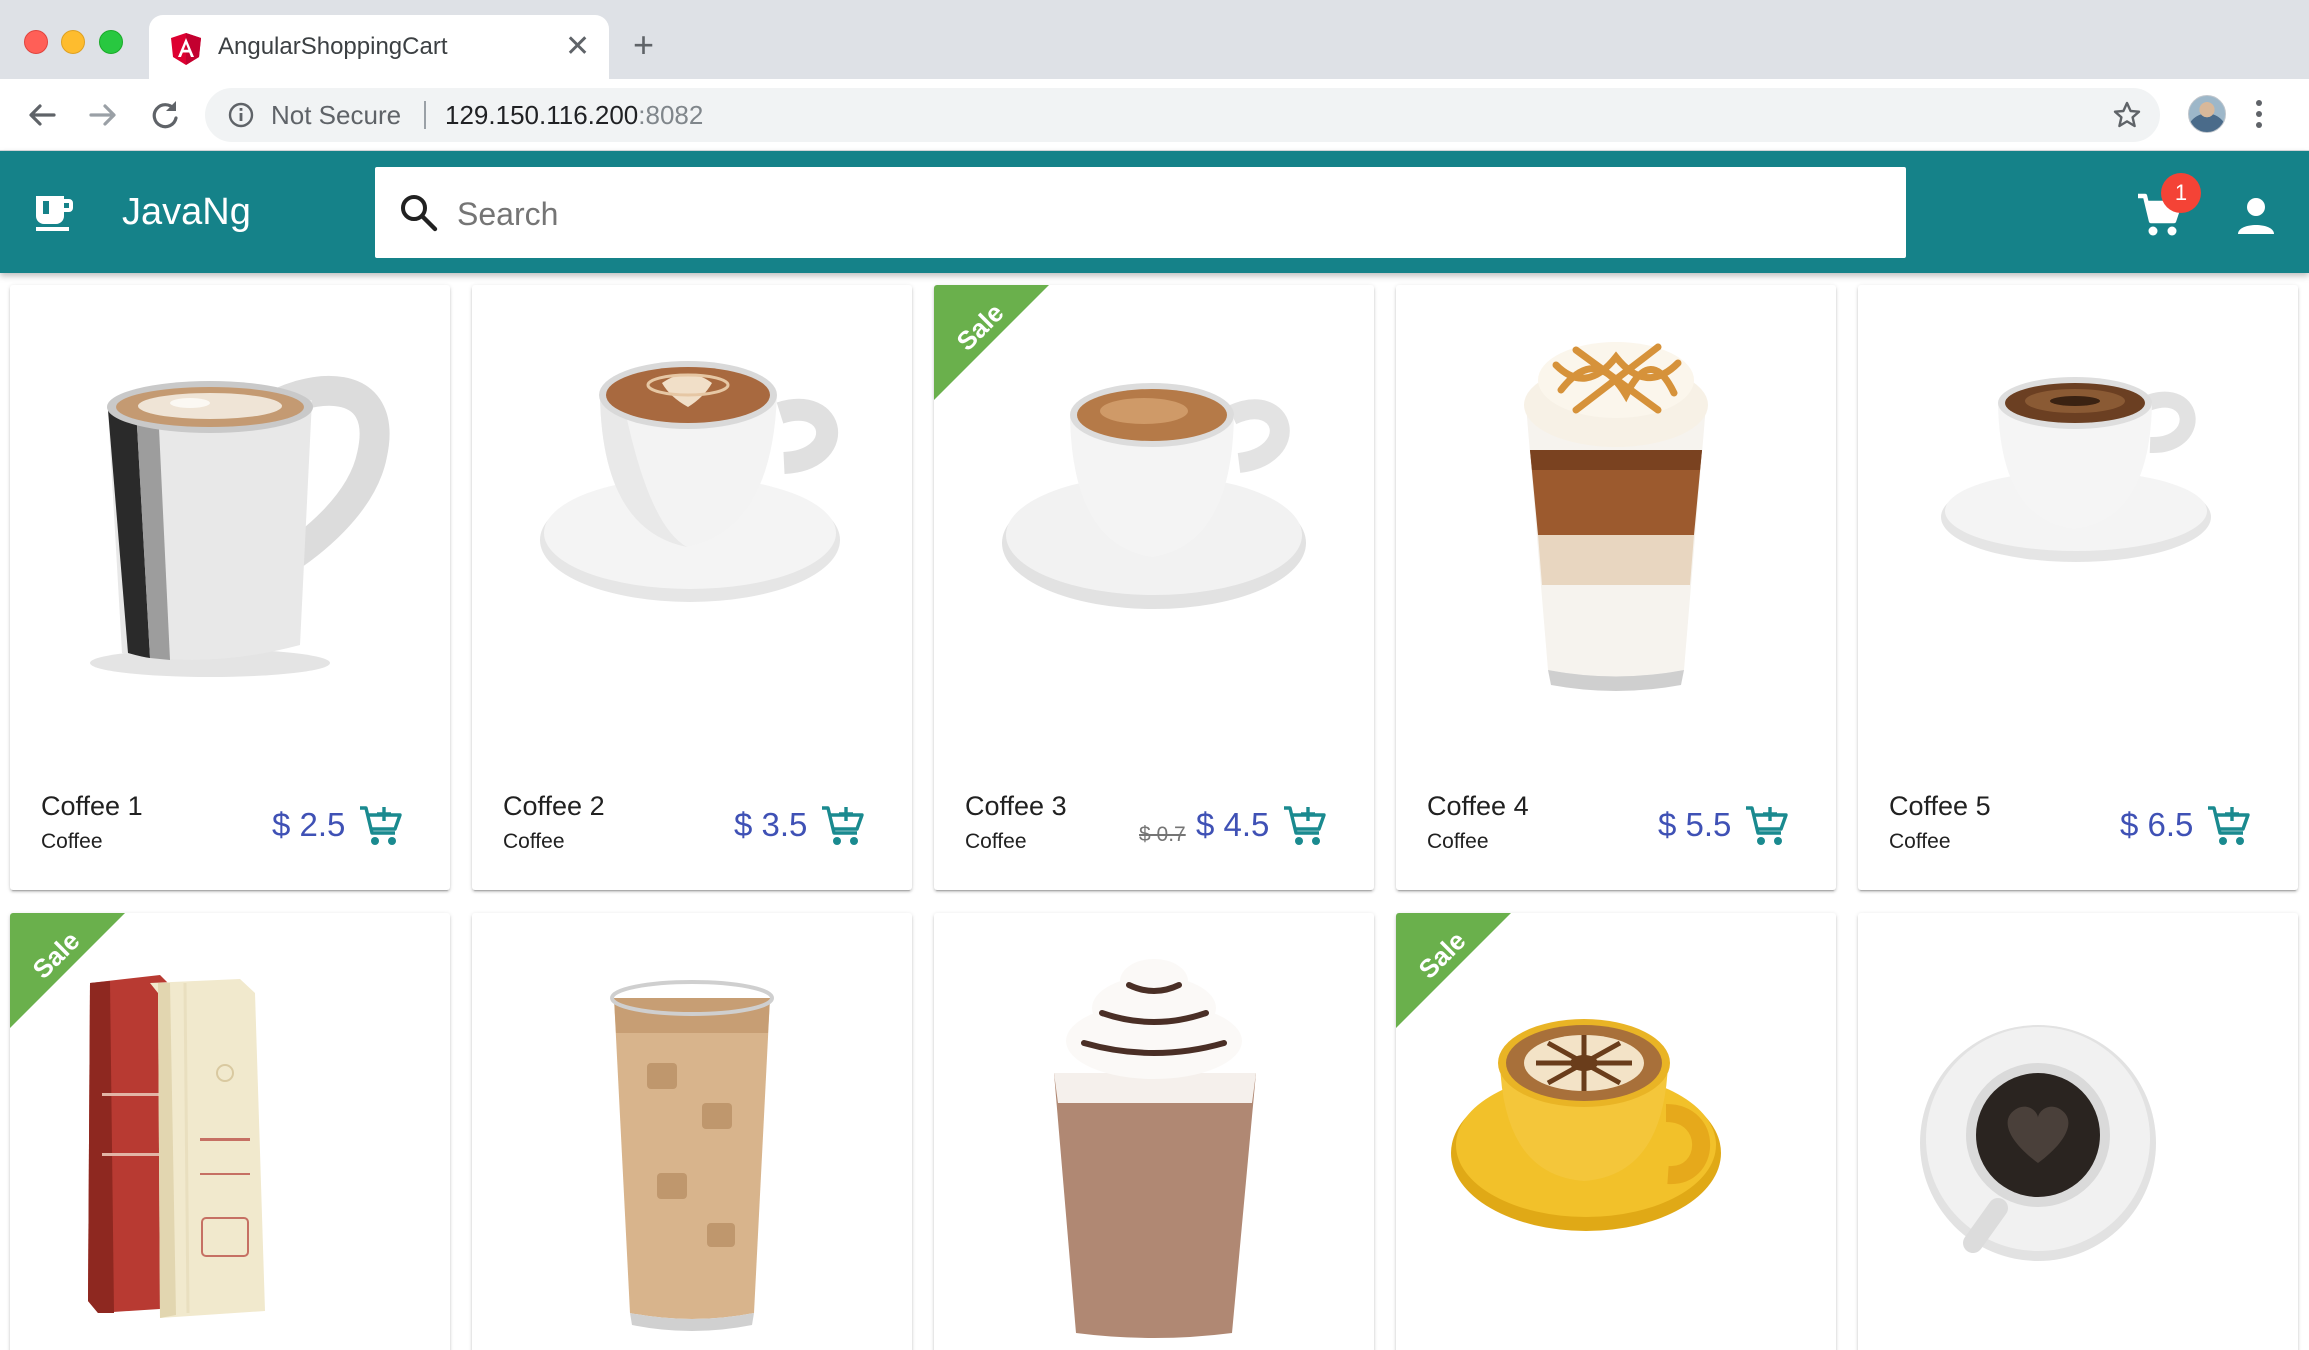 The height and width of the screenshot is (1350, 2309). Describe the element at coordinates (1182, 115) in the screenshot. I see `address-bar: Not Secure 129.150.116.200:8082` at that location.